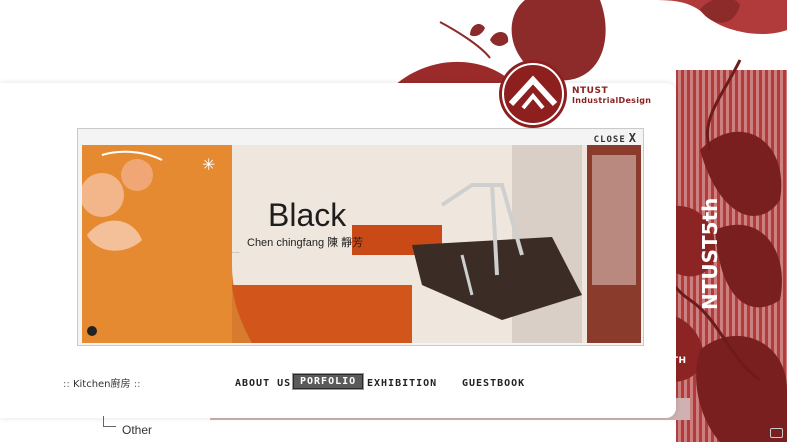 The image size is (787, 442). I want to click on camera-icon, so click(776, 433).